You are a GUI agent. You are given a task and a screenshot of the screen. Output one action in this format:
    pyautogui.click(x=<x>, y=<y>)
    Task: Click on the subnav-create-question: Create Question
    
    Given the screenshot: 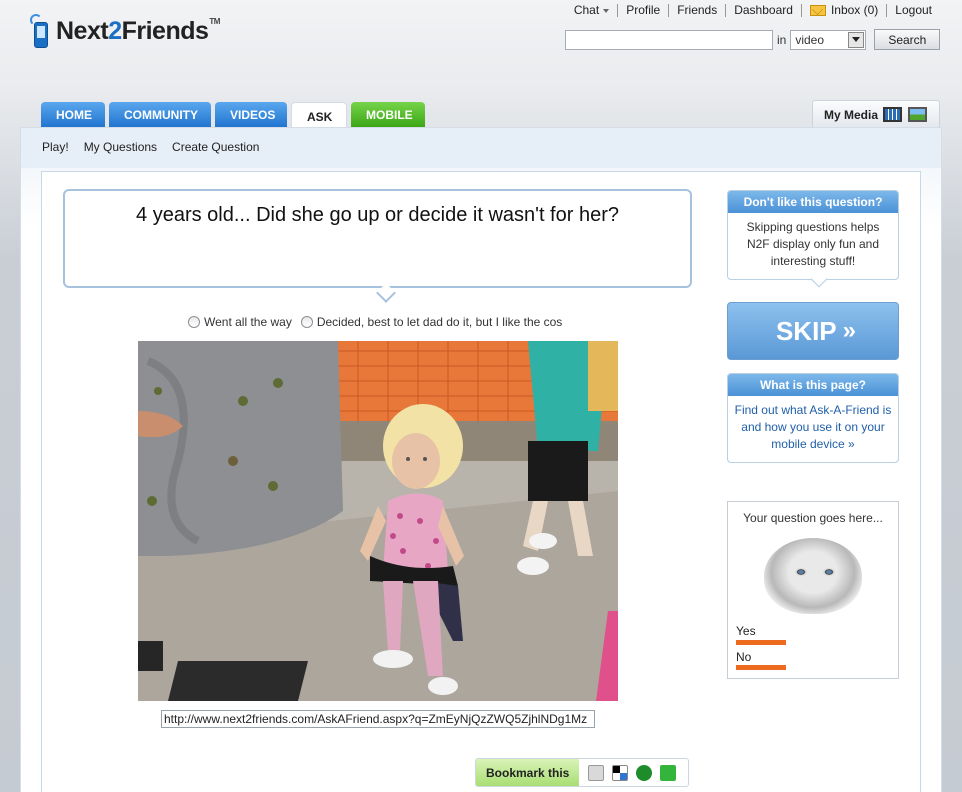 What is the action you would take?
    pyautogui.click(x=215, y=147)
    